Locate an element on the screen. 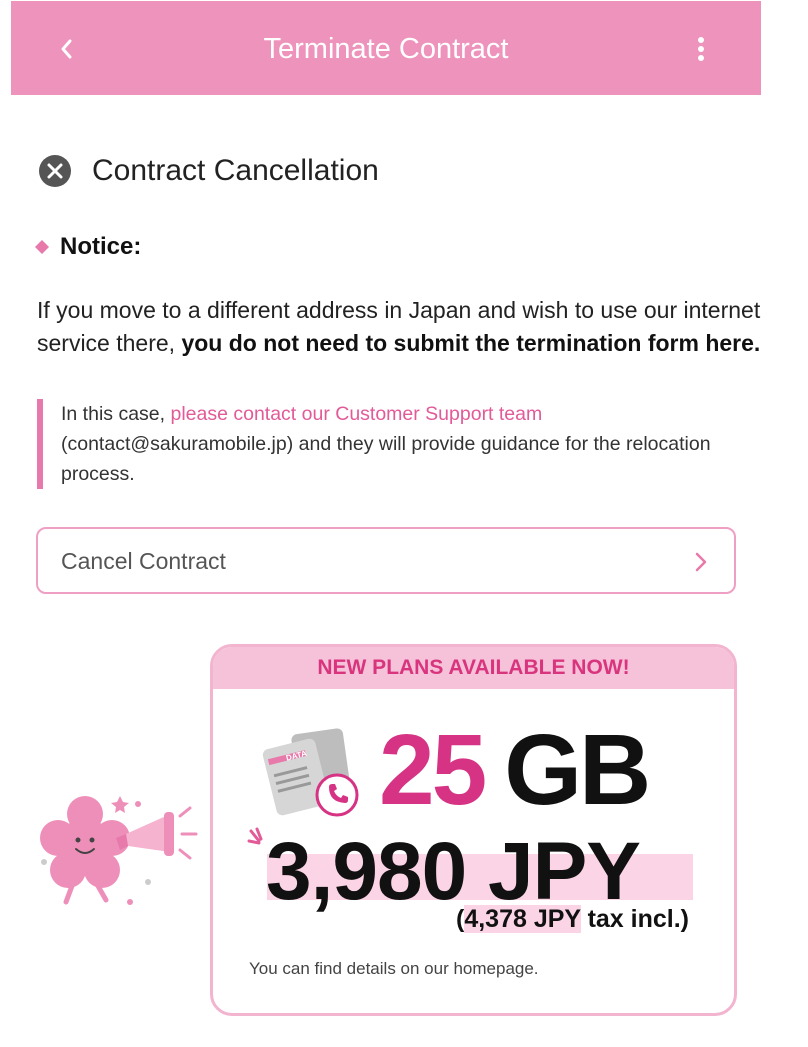 The width and height of the screenshot is (808, 1047). data-amount-unit: GB is located at coordinates (577, 770).